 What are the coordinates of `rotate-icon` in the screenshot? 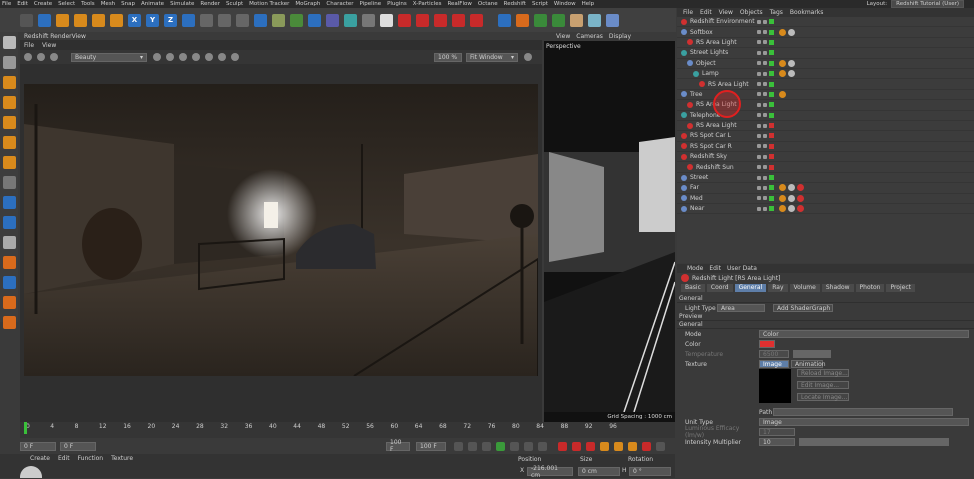 It's located at (98, 20).